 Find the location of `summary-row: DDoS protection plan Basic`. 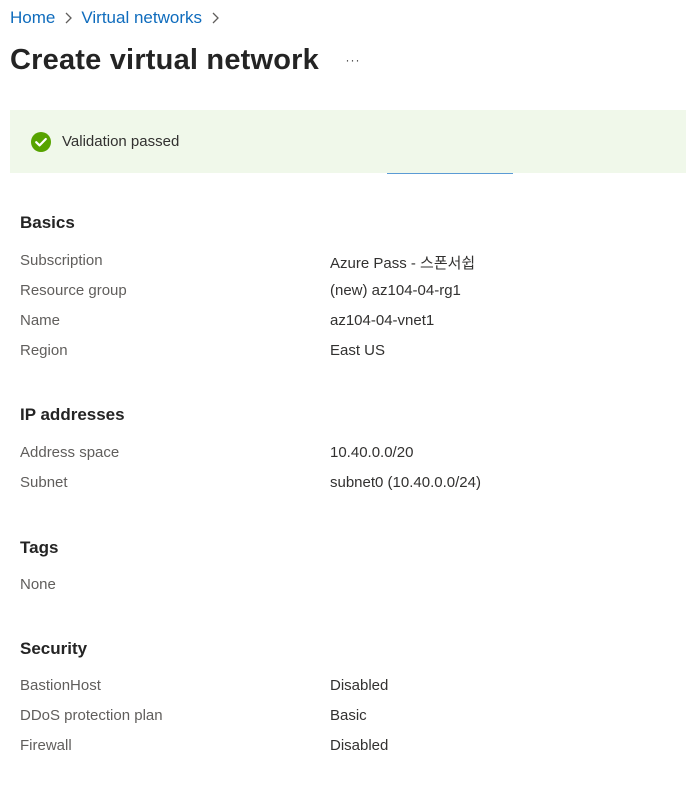

summary-row: DDoS protection plan Basic is located at coordinates (340, 718).